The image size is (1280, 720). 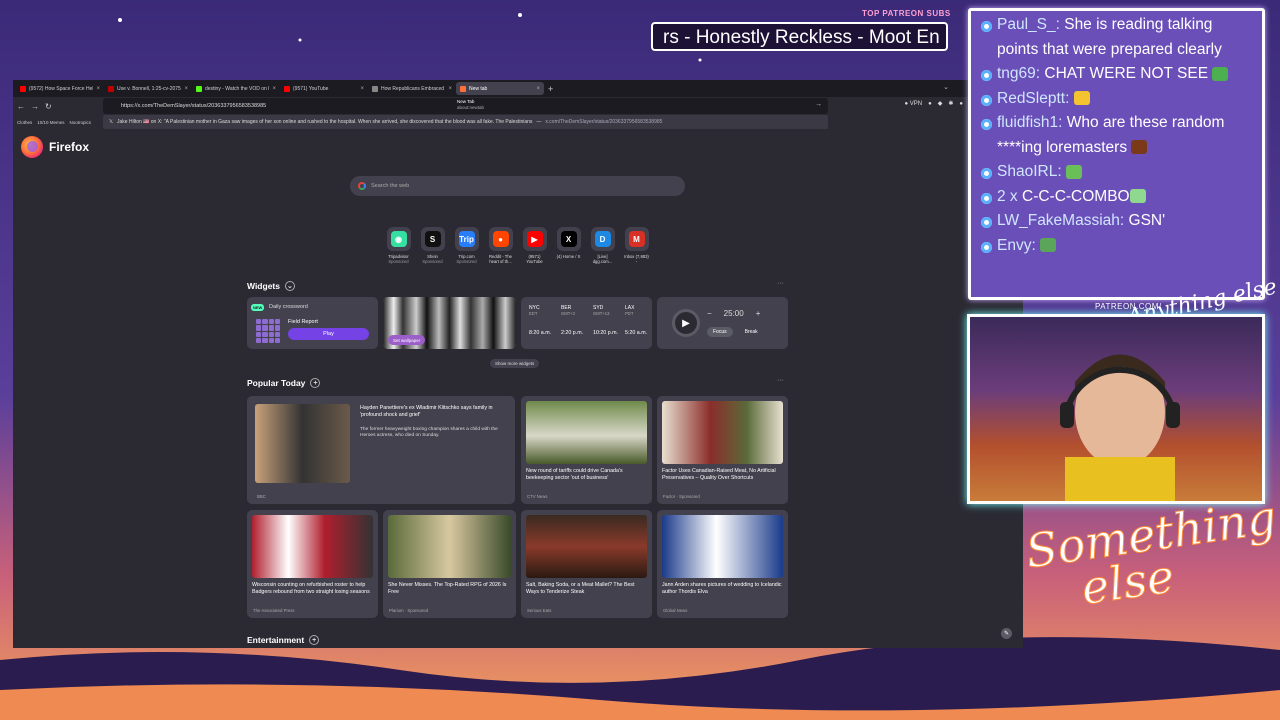 I want to click on clock-time: 5:20 a.m., so click(x=636, y=333).